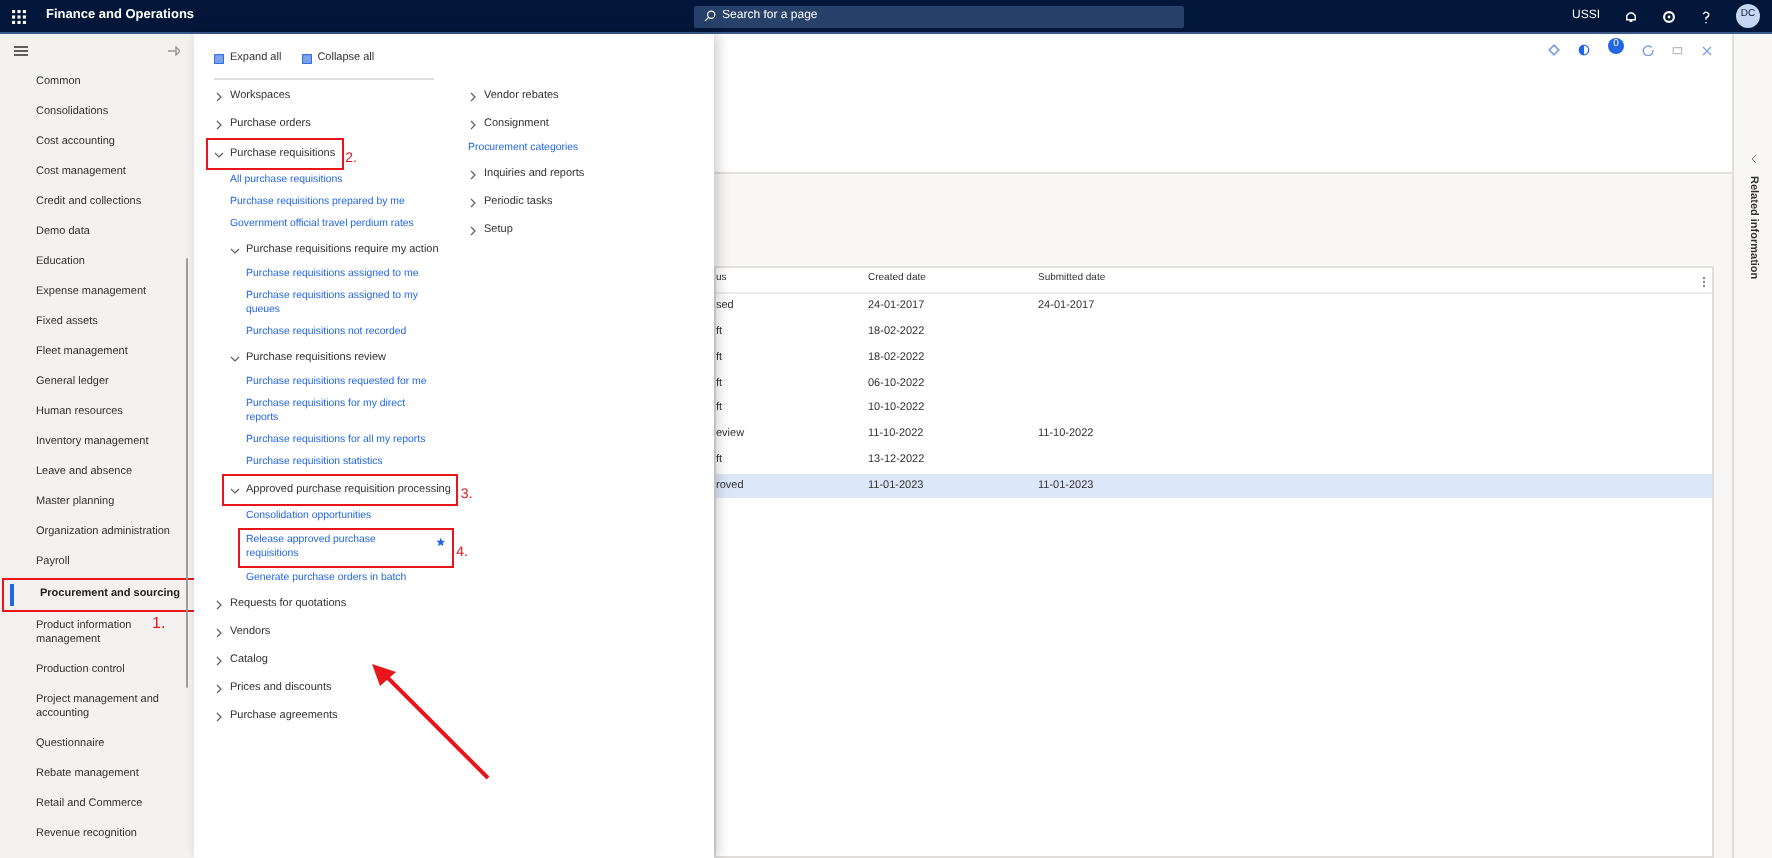  I want to click on chevron-left-icon, so click(1753, 159).